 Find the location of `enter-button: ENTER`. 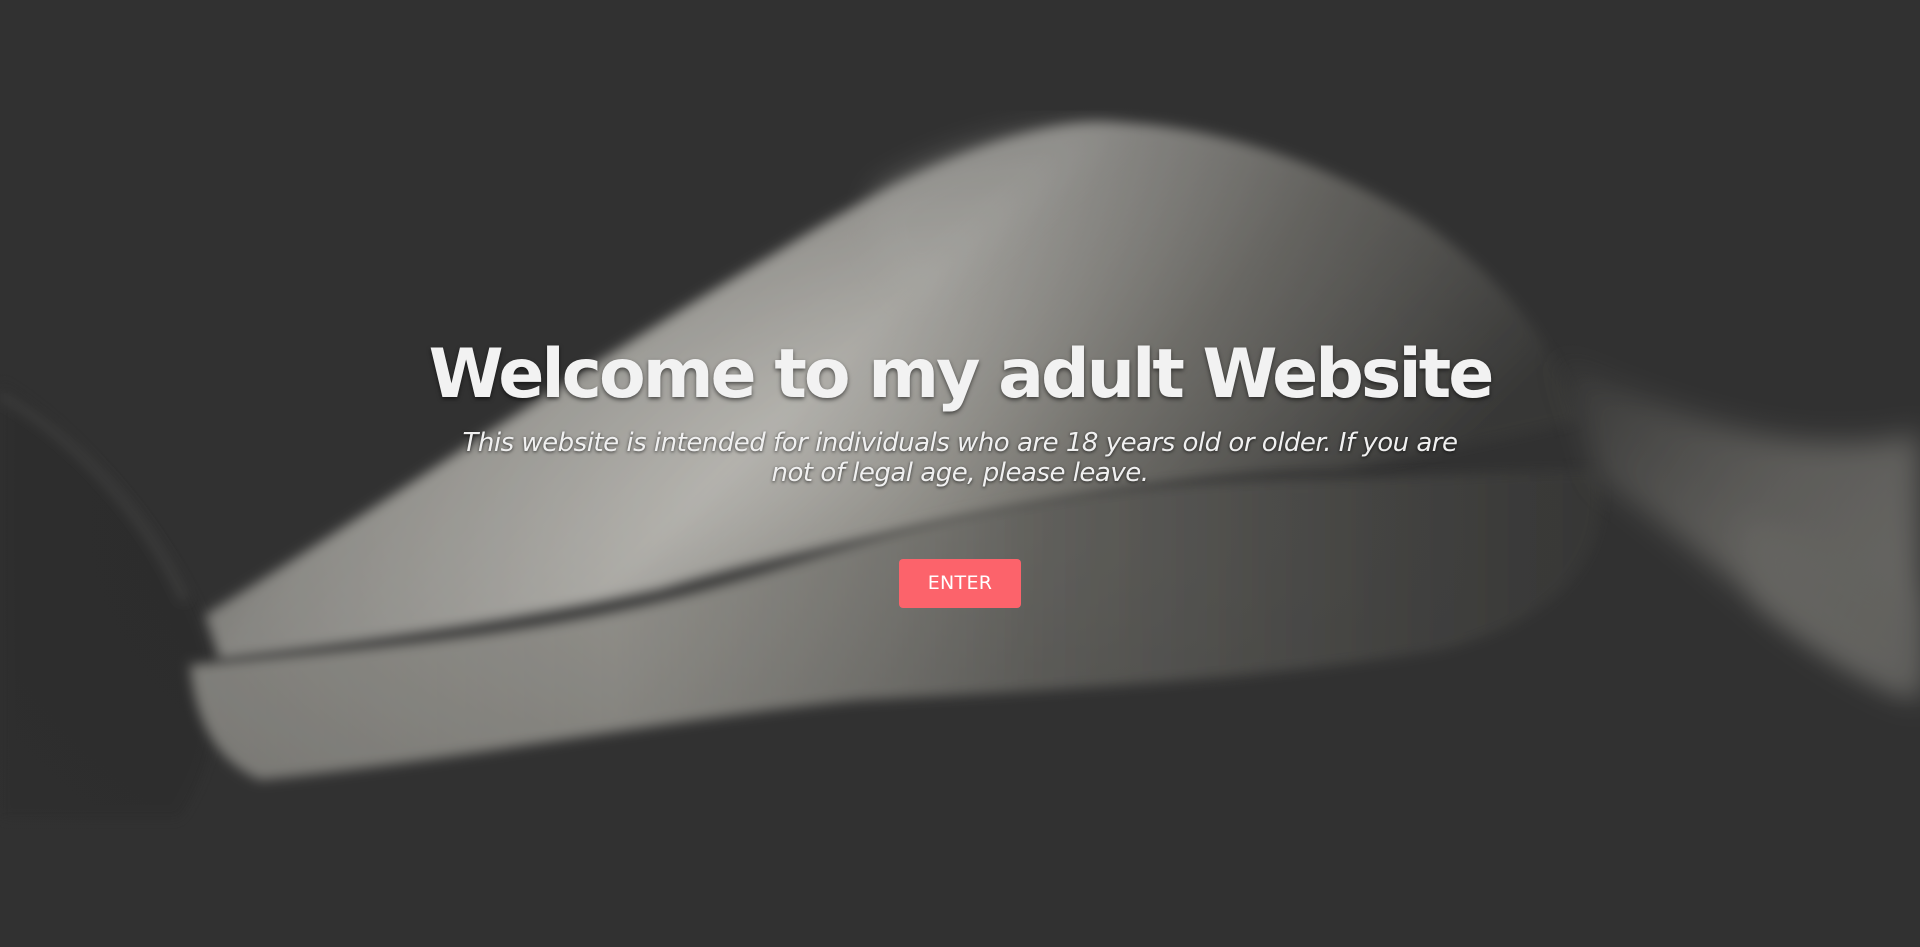

enter-button: ENTER is located at coordinates (960, 583).